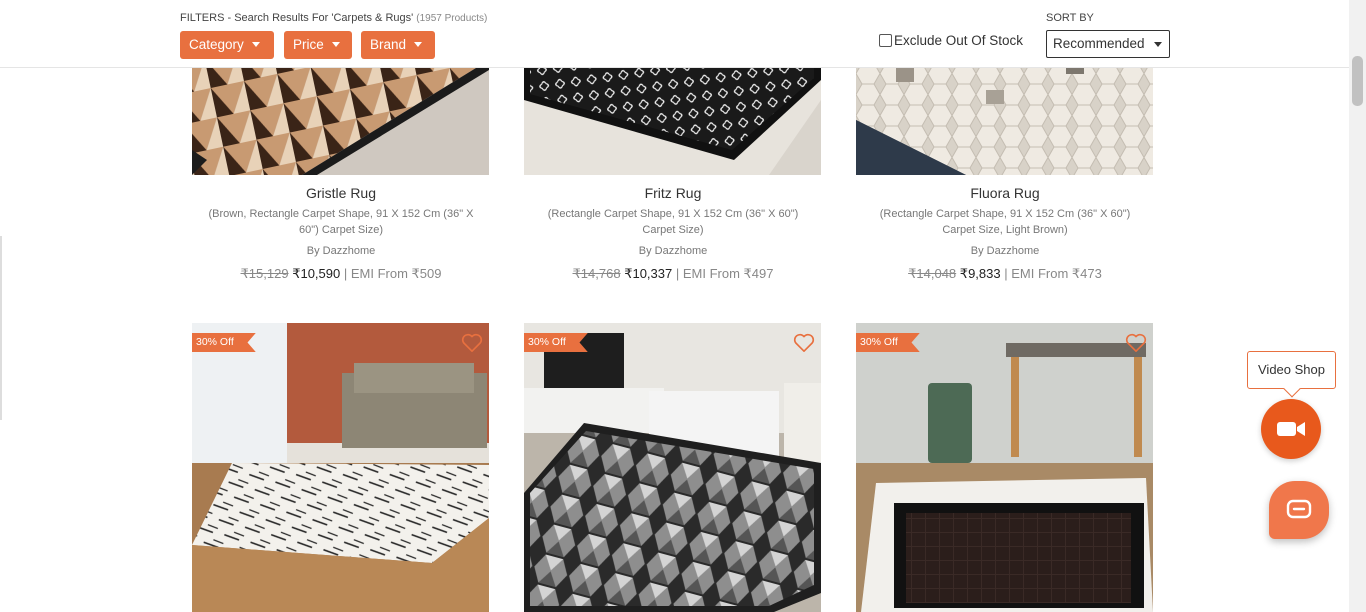 The width and height of the screenshot is (1366, 612). I want to click on product-price: ₹14,048 ₹9,833 | EMI From ₹473, so click(1005, 274).